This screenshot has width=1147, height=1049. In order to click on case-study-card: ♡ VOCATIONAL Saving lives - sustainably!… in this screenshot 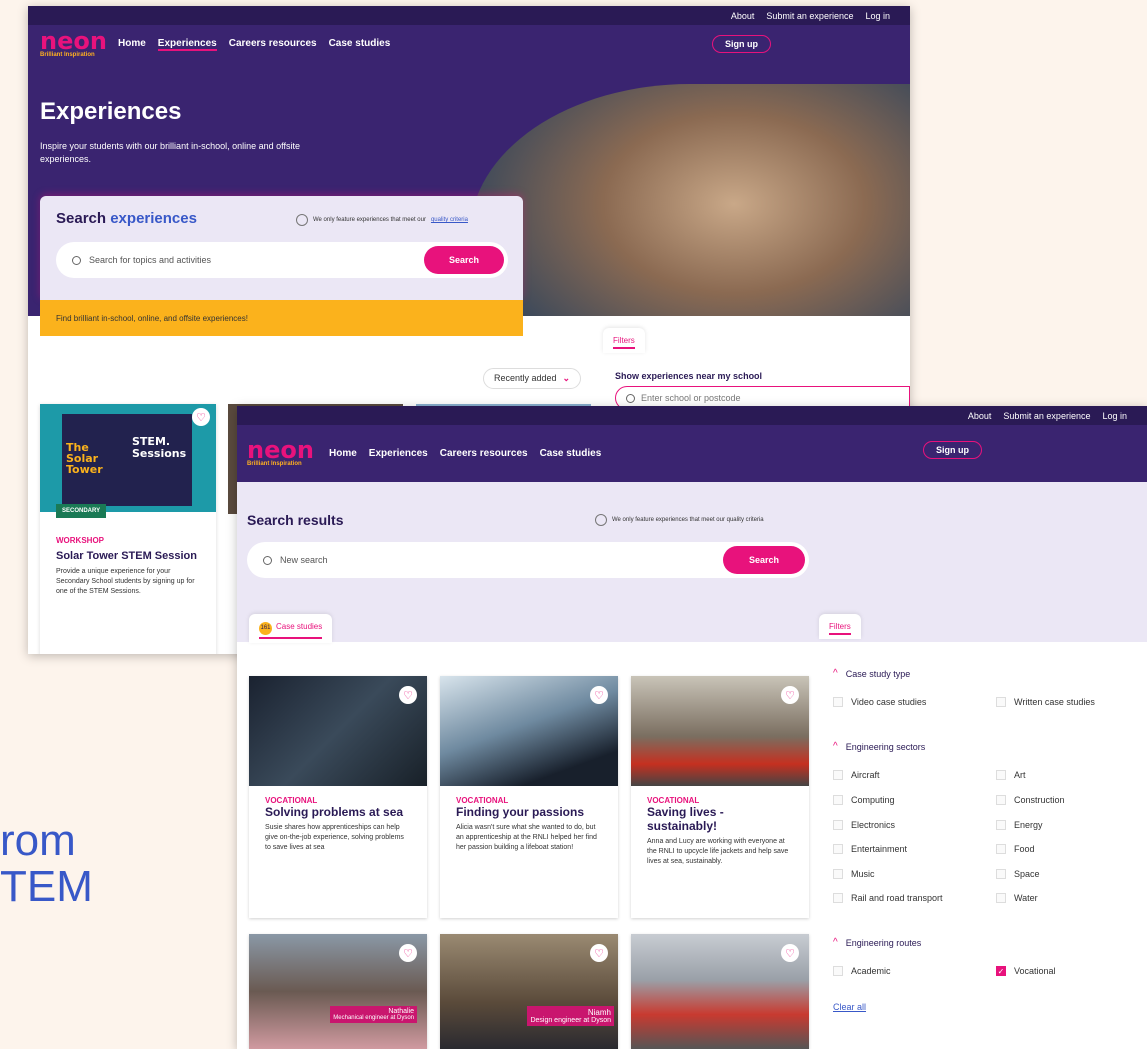, I will do `click(720, 797)`.